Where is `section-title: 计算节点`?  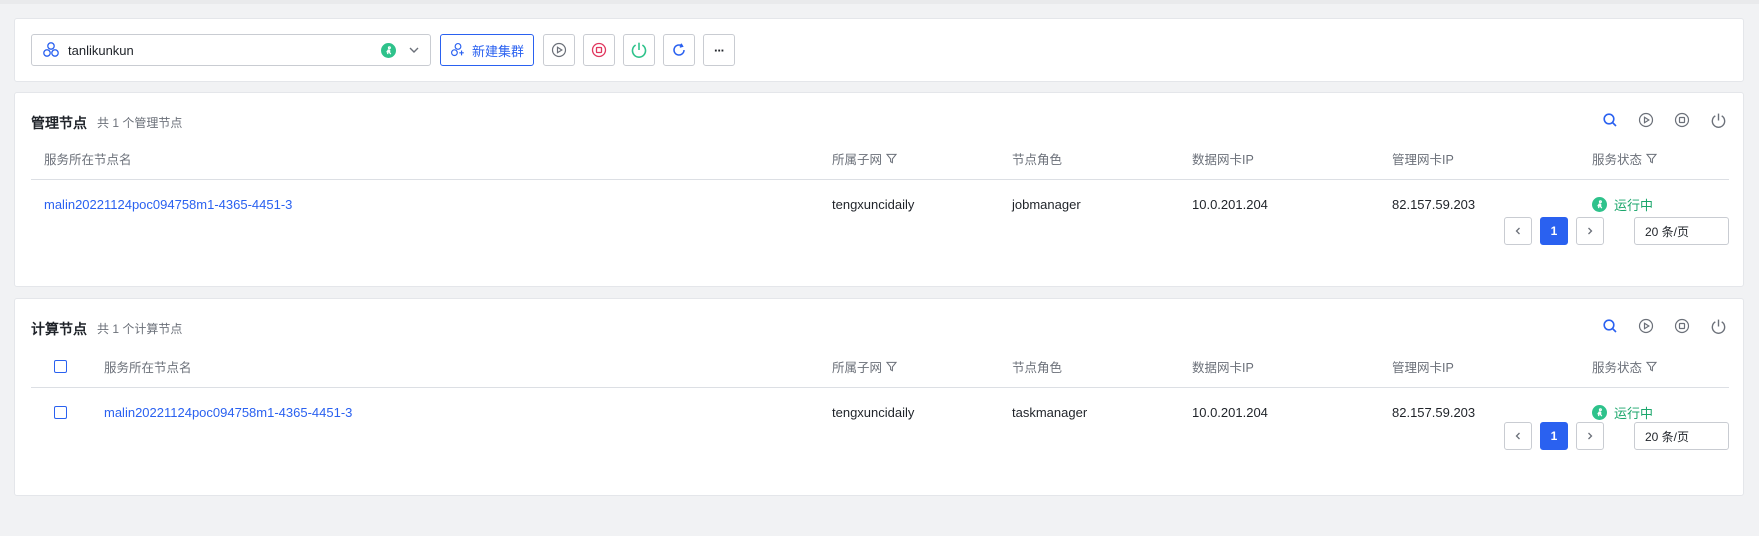
section-title: 计算节点 is located at coordinates (59, 329).